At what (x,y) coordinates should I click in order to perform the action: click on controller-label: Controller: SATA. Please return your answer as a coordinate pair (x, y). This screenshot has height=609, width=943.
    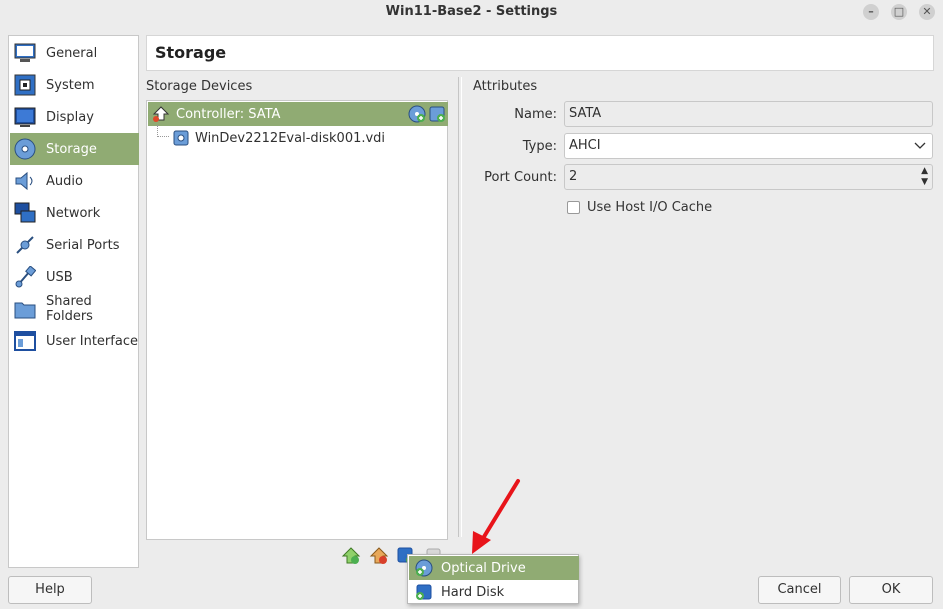
    Looking at the image, I should click on (228, 114).